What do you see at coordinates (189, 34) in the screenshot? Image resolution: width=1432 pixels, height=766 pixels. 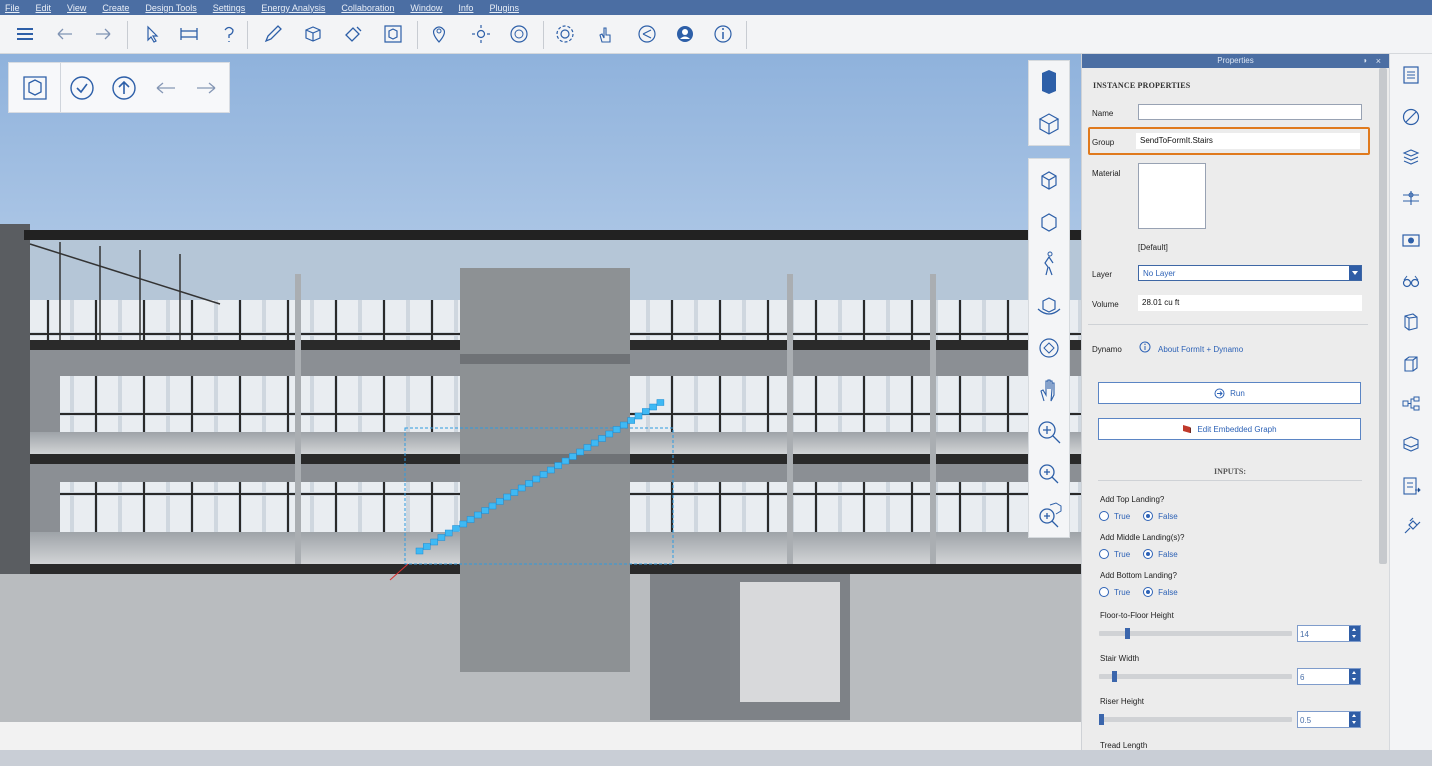 I see `dimension-icon` at bounding box center [189, 34].